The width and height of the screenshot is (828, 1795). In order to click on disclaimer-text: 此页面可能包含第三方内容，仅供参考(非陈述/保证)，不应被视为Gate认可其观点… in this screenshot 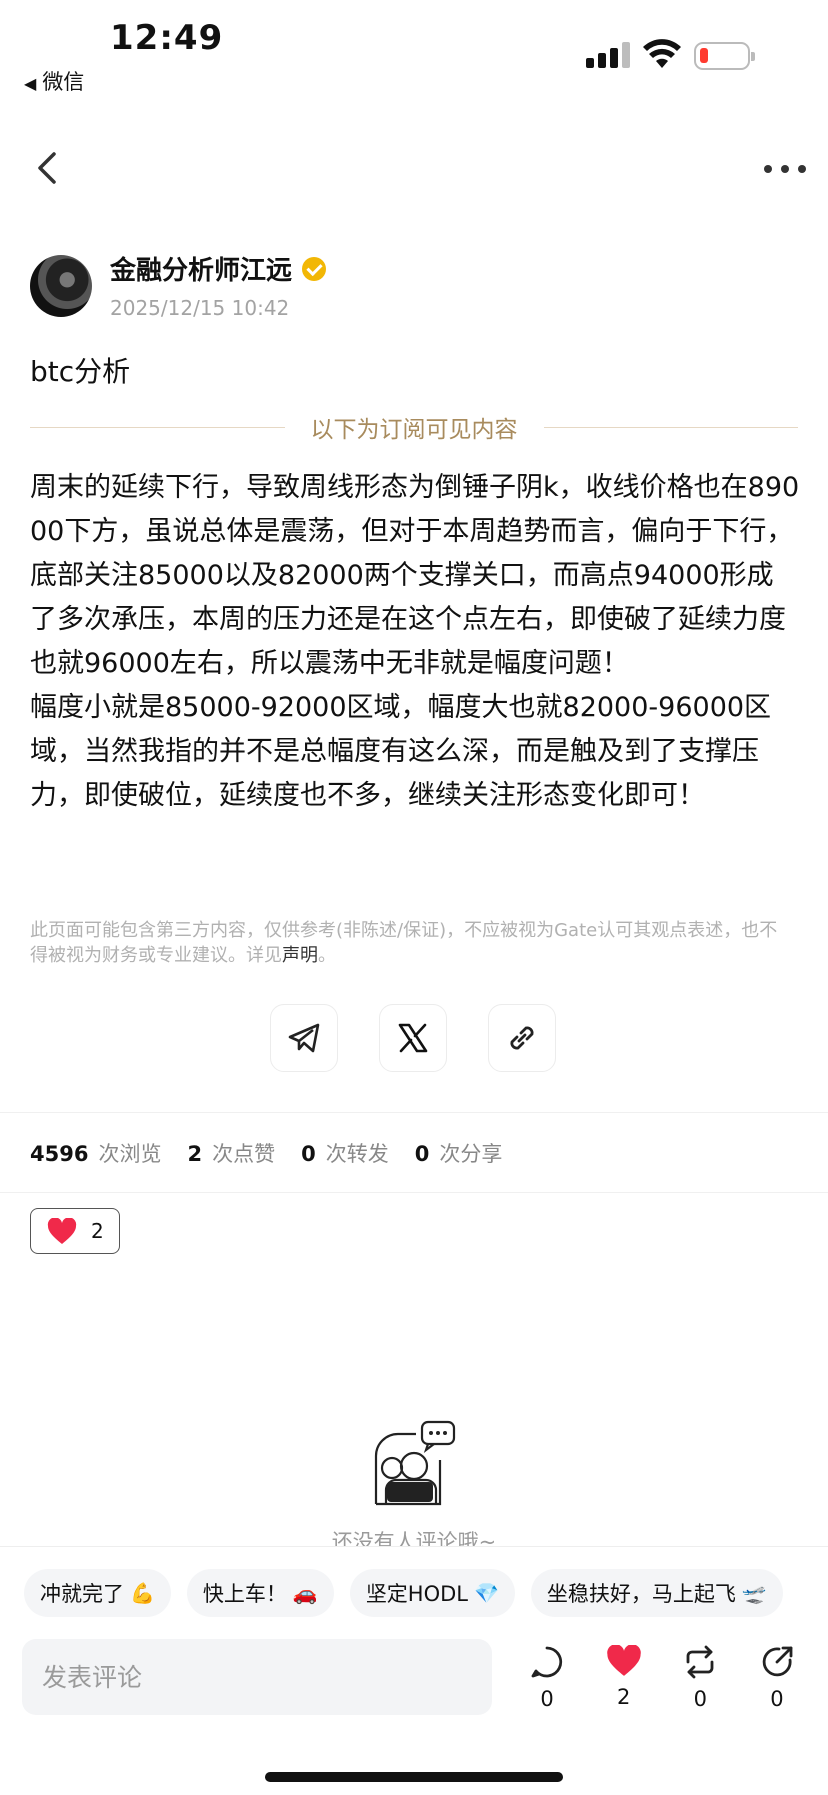, I will do `click(404, 943)`.